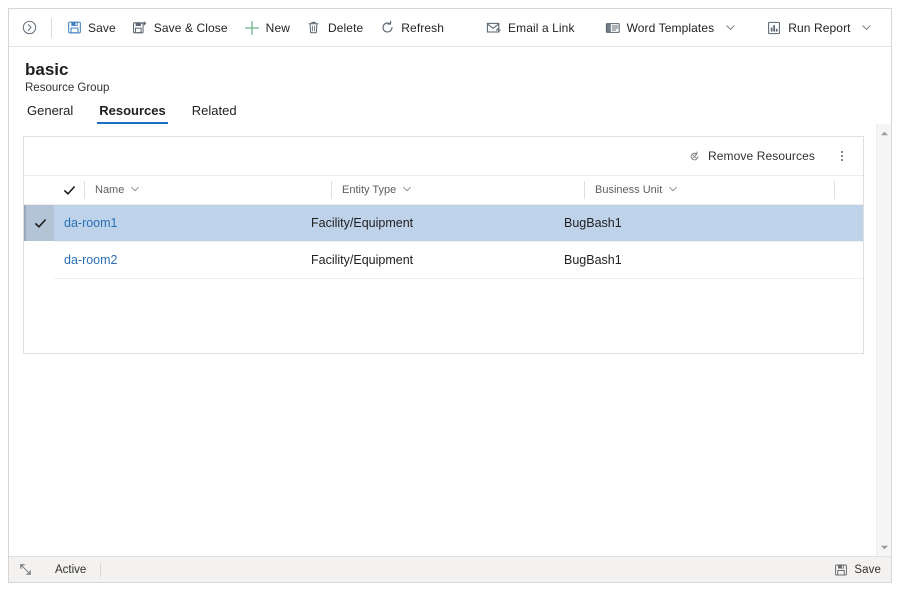 Image resolution: width=900 pixels, height=591 pixels. I want to click on grid-header-row: Name Entity Type Business Unit, so click(443, 190).